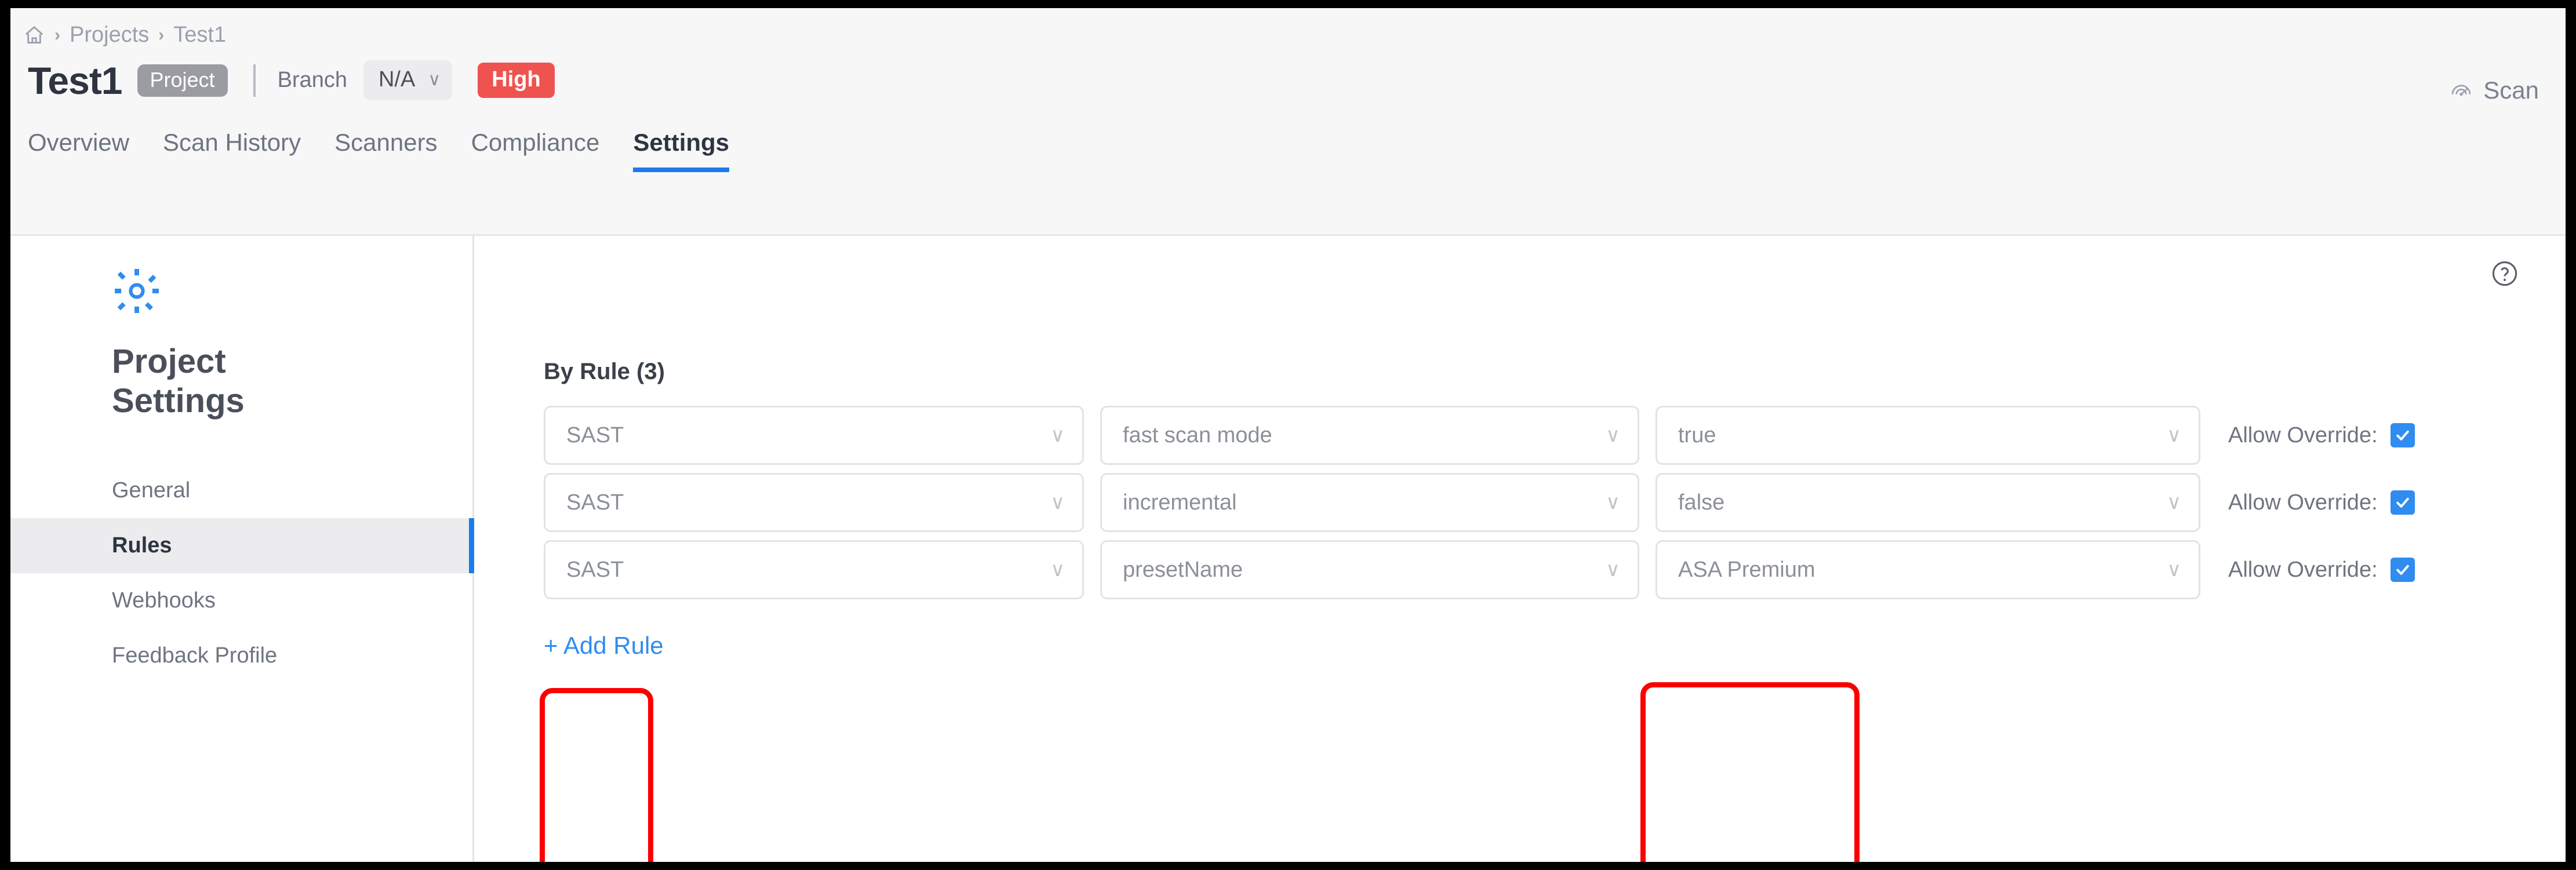 The height and width of the screenshot is (870, 2576). What do you see at coordinates (232, 151) in the screenshot?
I see `tab-scan-history: Scan History` at bounding box center [232, 151].